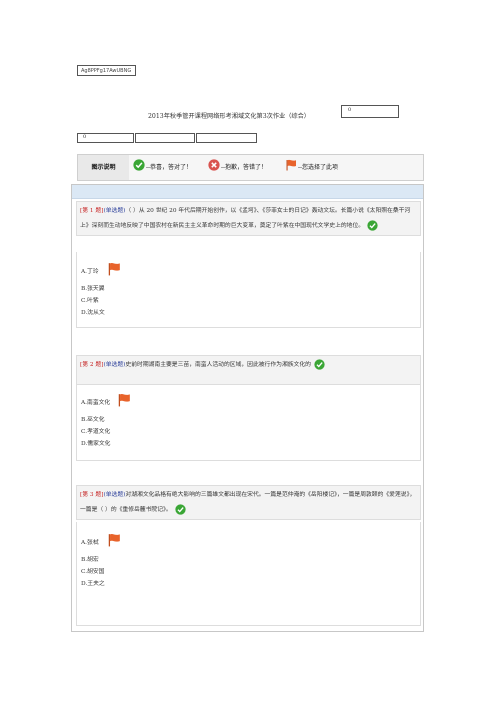 This screenshot has height=702, width=496. I want to click on score-field: 0, so click(370, 111).